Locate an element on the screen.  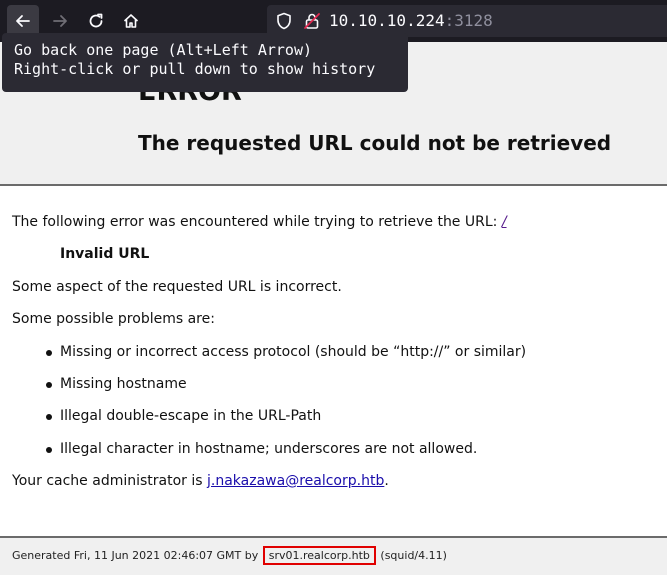
shield-icon is located at coordinates (284, 21).